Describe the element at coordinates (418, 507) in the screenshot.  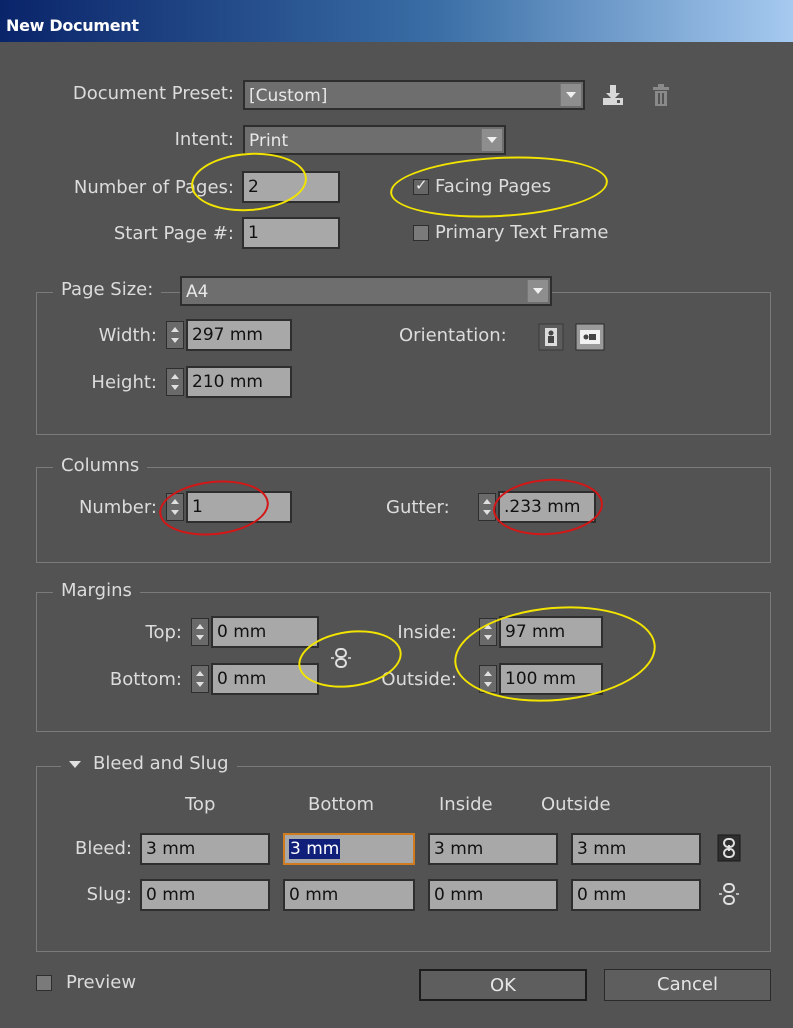
I see `gutter-label: Gutter:` at that location.